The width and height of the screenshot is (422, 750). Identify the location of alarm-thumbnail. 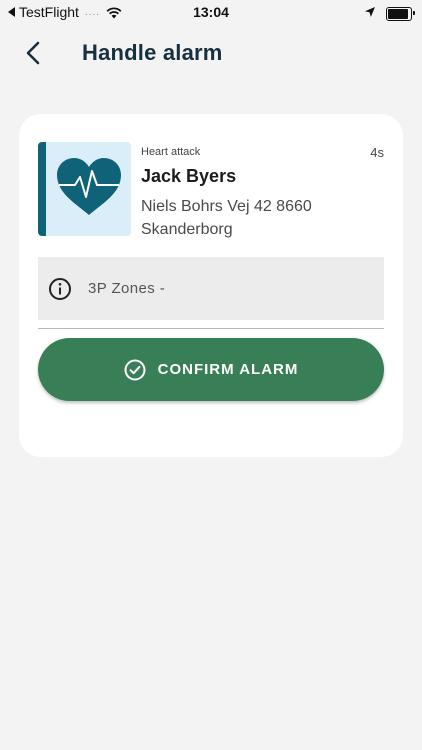
(84, 189).